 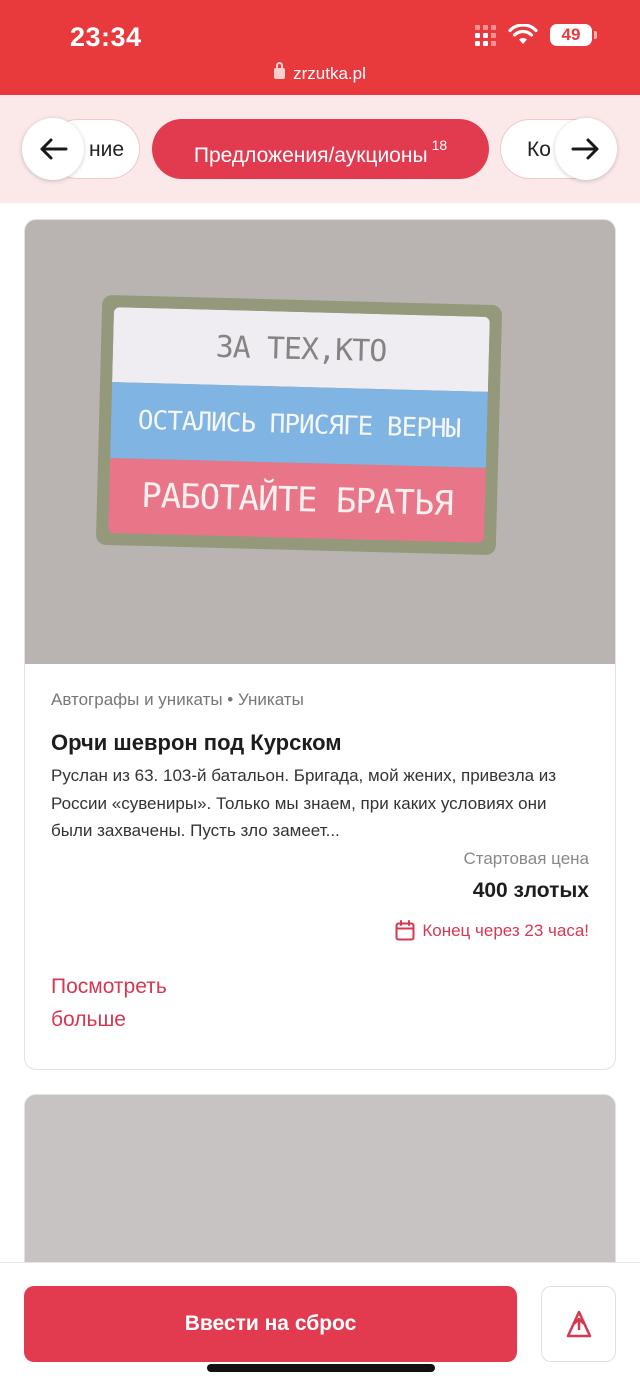 I want to click on share-button, so click(x=578, y=1324).